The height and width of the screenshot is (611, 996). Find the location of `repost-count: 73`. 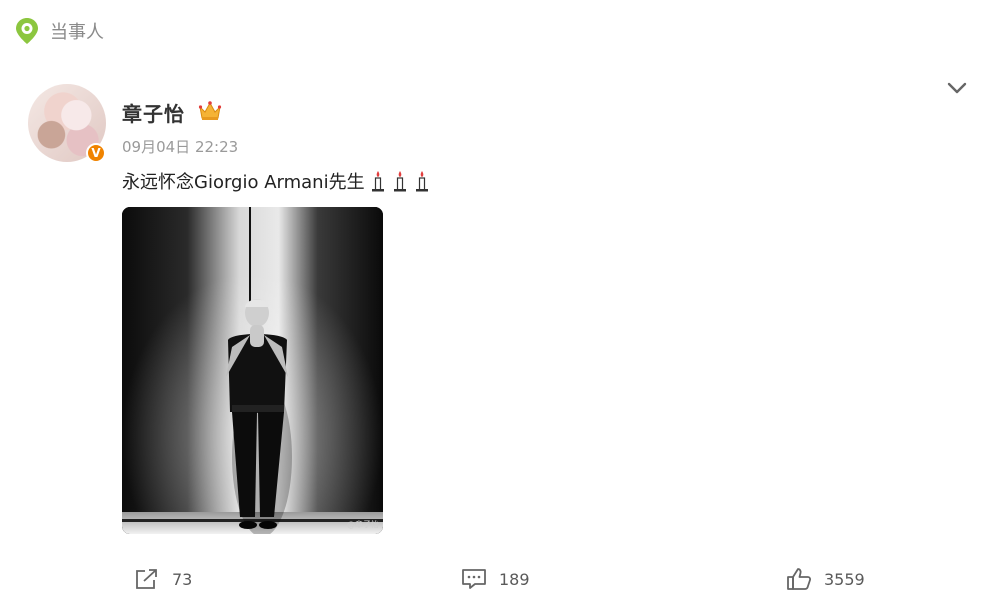

repost-count: 73 is located at coordinates (182, 579).